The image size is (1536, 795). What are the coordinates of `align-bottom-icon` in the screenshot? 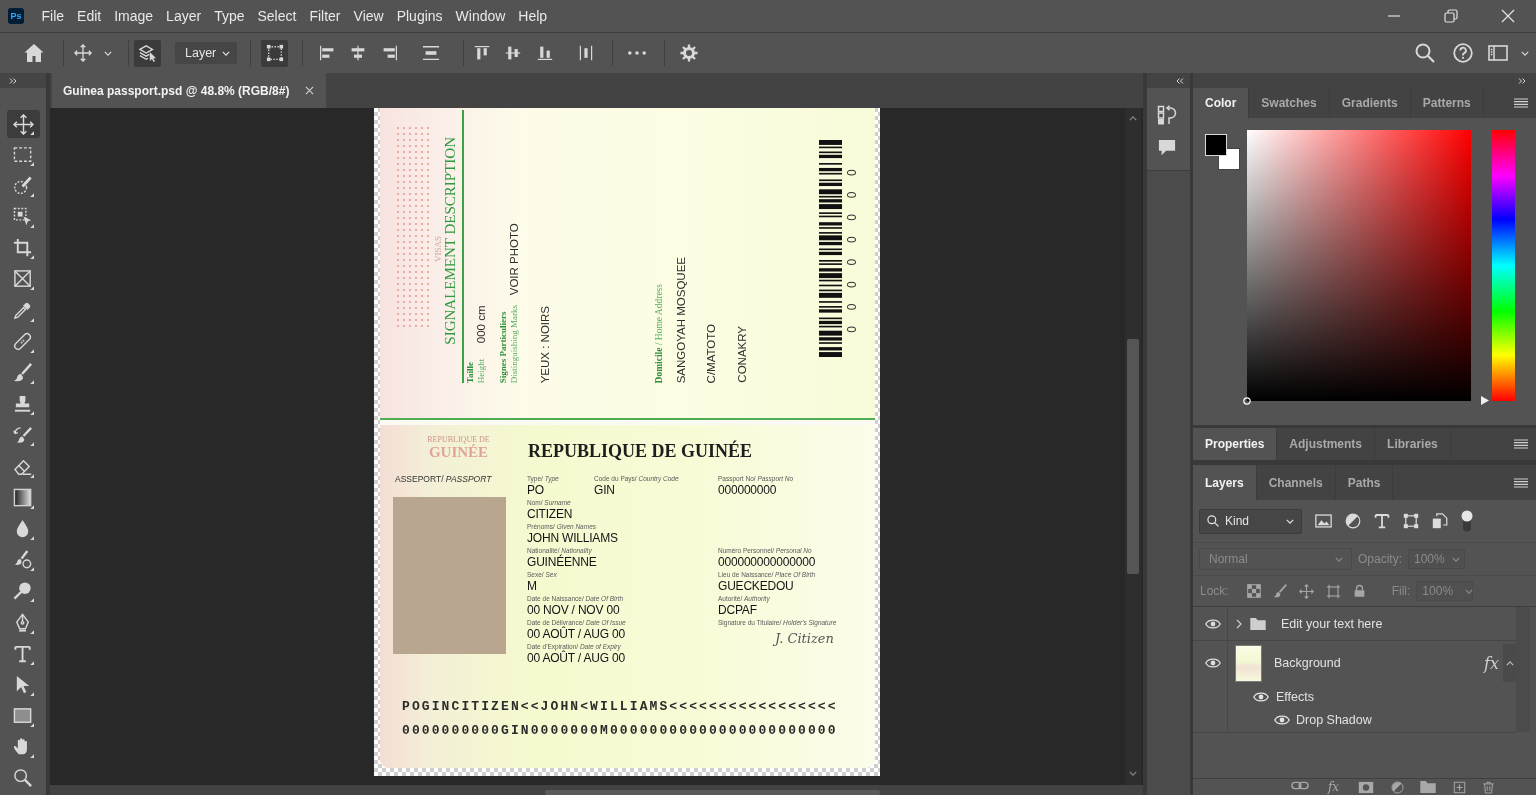 It's located at (545, 53).